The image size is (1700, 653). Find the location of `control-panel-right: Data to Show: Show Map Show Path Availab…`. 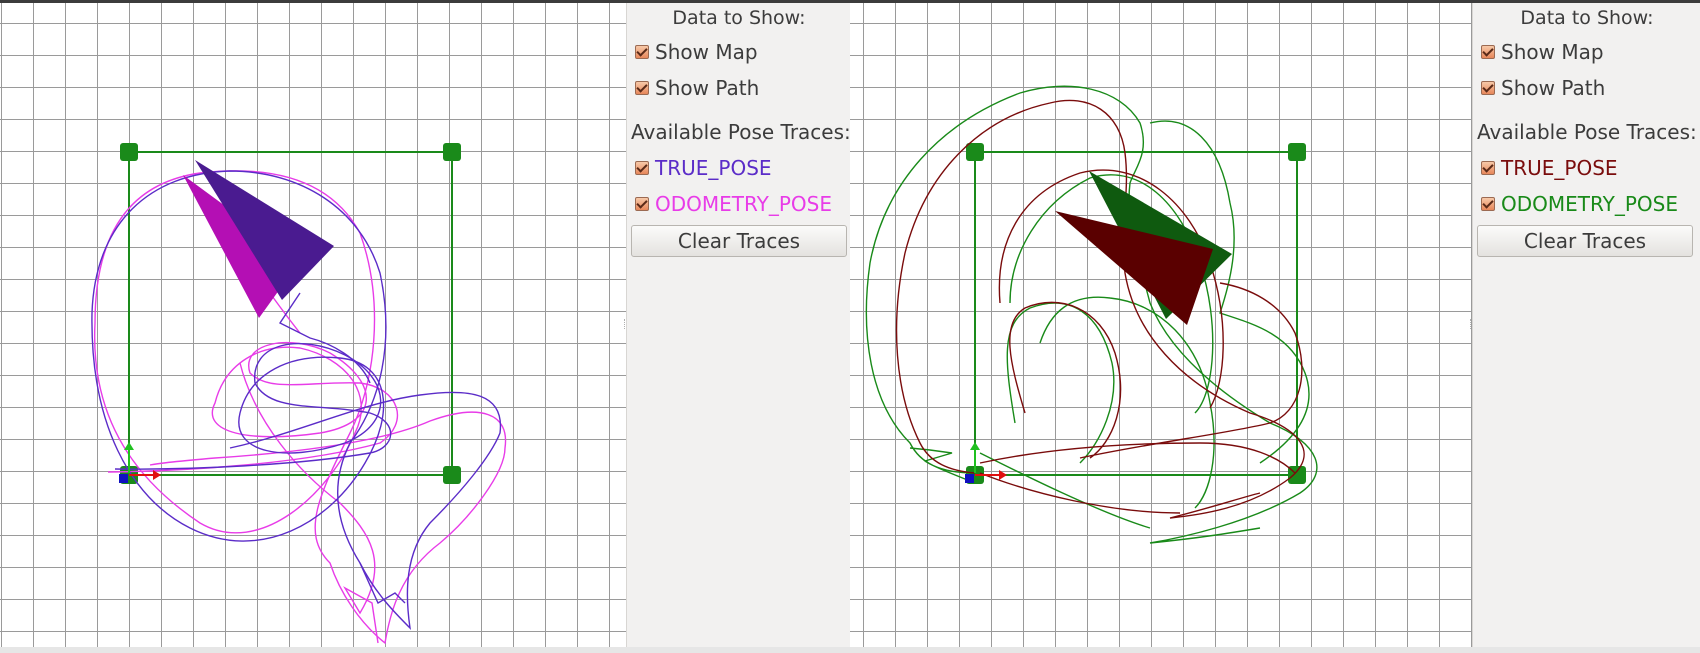

control-panel-right: Data to Show: Show Map Show Path Availab… is located at coordinates (1585, 325).